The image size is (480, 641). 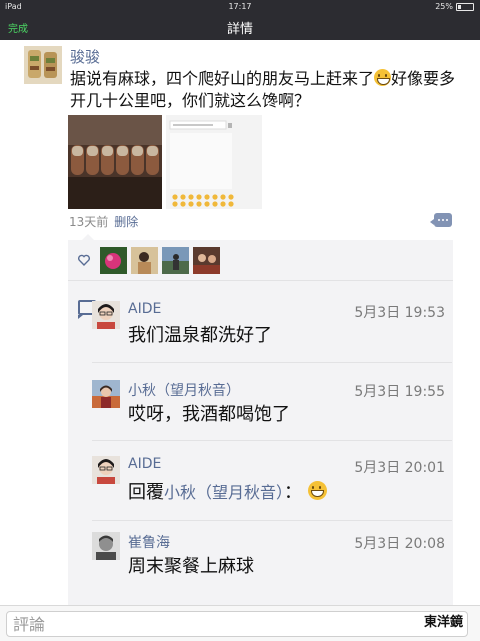 I want to click on author-avatar, so click(x=43, y=65).